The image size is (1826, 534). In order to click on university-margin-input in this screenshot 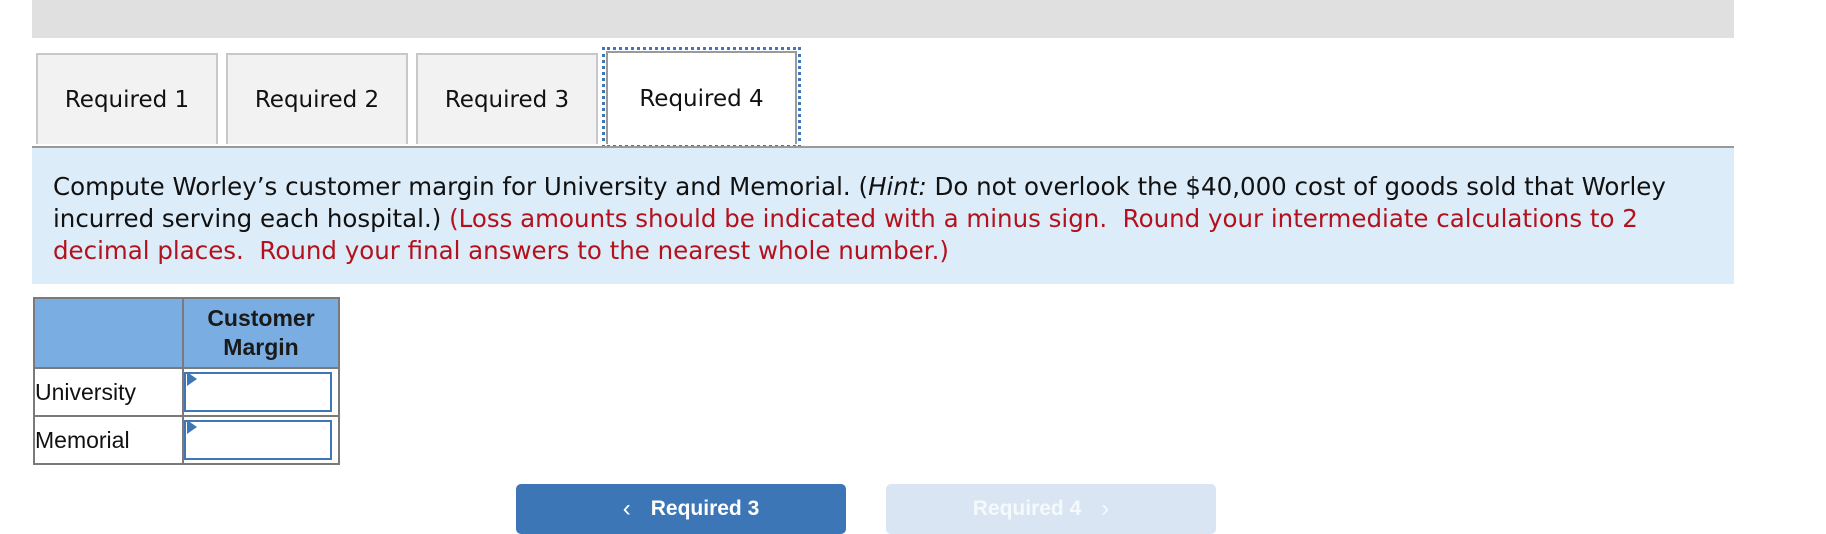, I will do `click(258, 392)`.